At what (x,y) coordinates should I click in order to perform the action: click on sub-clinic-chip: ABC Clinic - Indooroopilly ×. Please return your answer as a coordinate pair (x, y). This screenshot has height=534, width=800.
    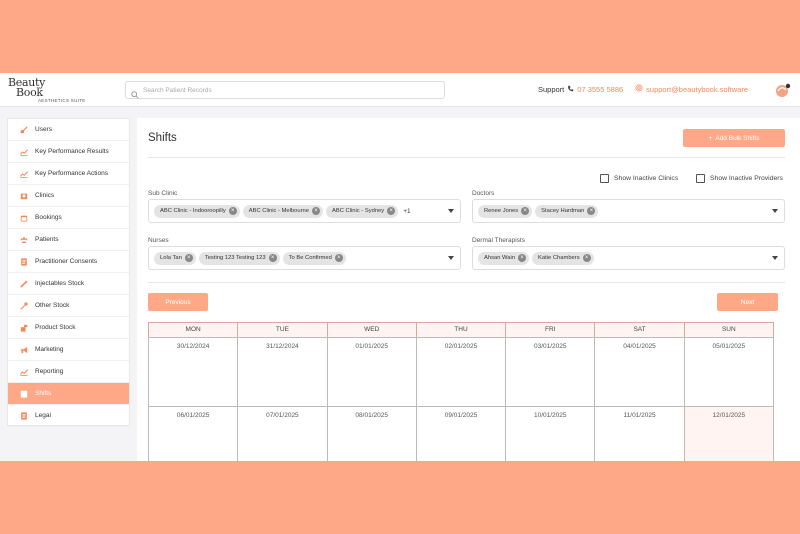
    Looking at the image, I should click on (197, 211).